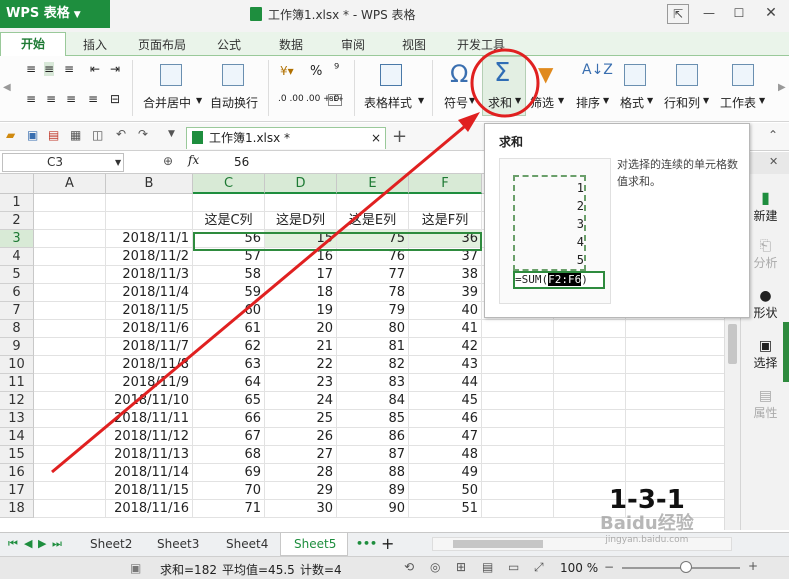 This screenshot has height=579, width=789. Describe the element at coordinates (17, 347) in the screenshot. I see `row-header: 9` at that location.